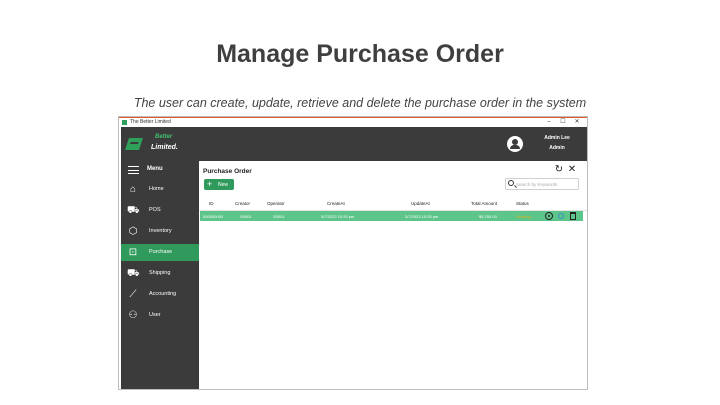  I want to click on cell-id: 000000000, so click(213, 216).